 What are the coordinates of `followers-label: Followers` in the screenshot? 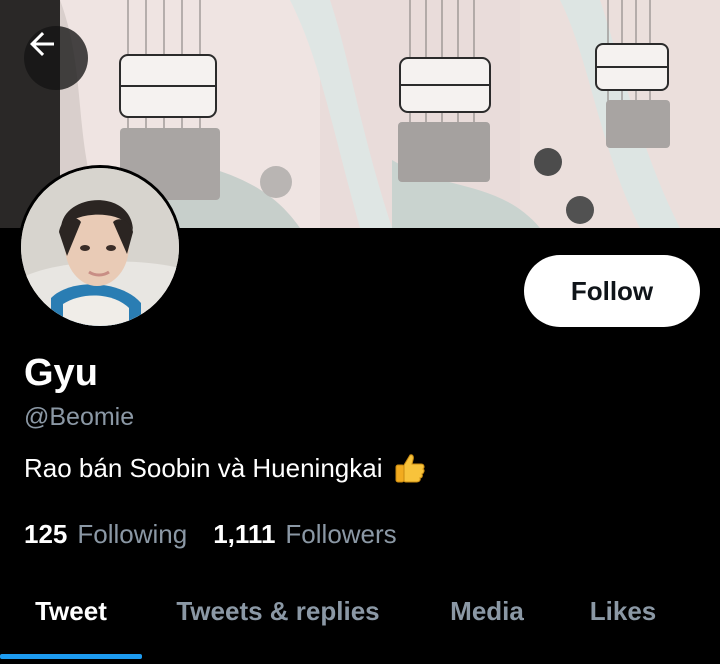 It's located at (341, 534).